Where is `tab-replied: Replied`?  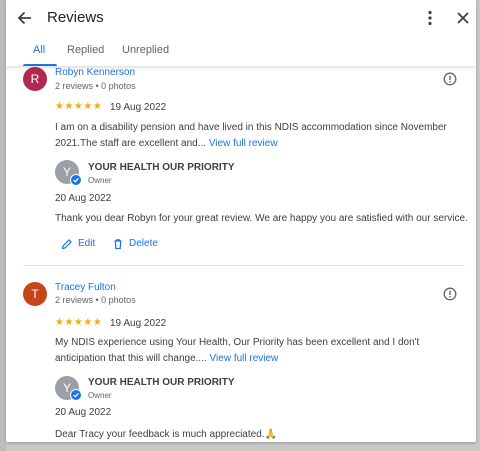 tab-replied: Replied is located at coordinates (85, 50).